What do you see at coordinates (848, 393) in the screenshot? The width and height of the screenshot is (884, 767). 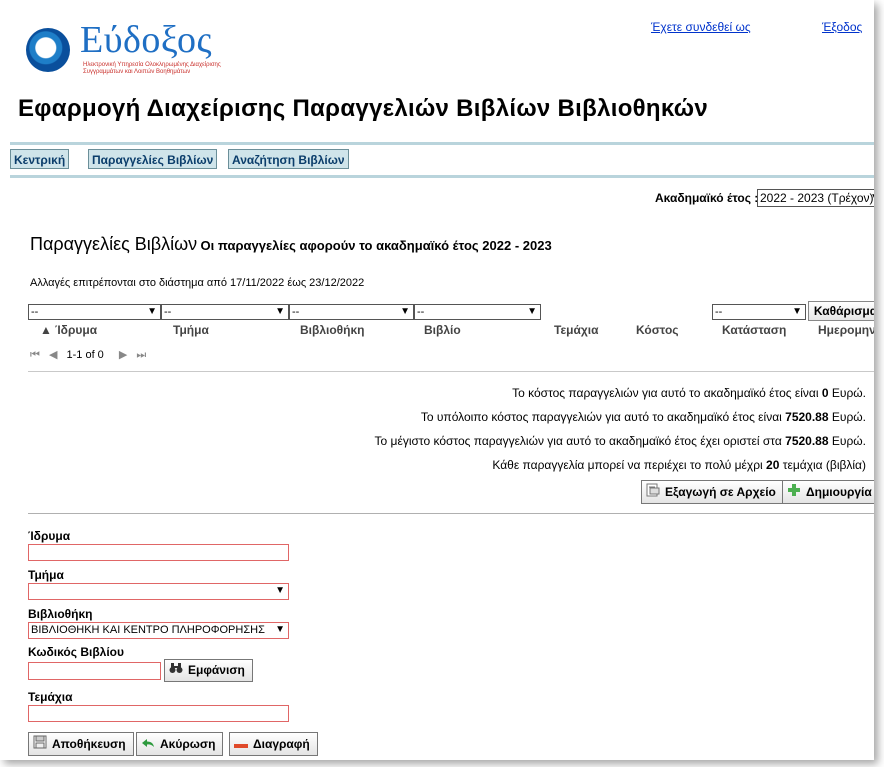 I see `cost-suffix: Ευρώ.` at bounding box center [848, 393].